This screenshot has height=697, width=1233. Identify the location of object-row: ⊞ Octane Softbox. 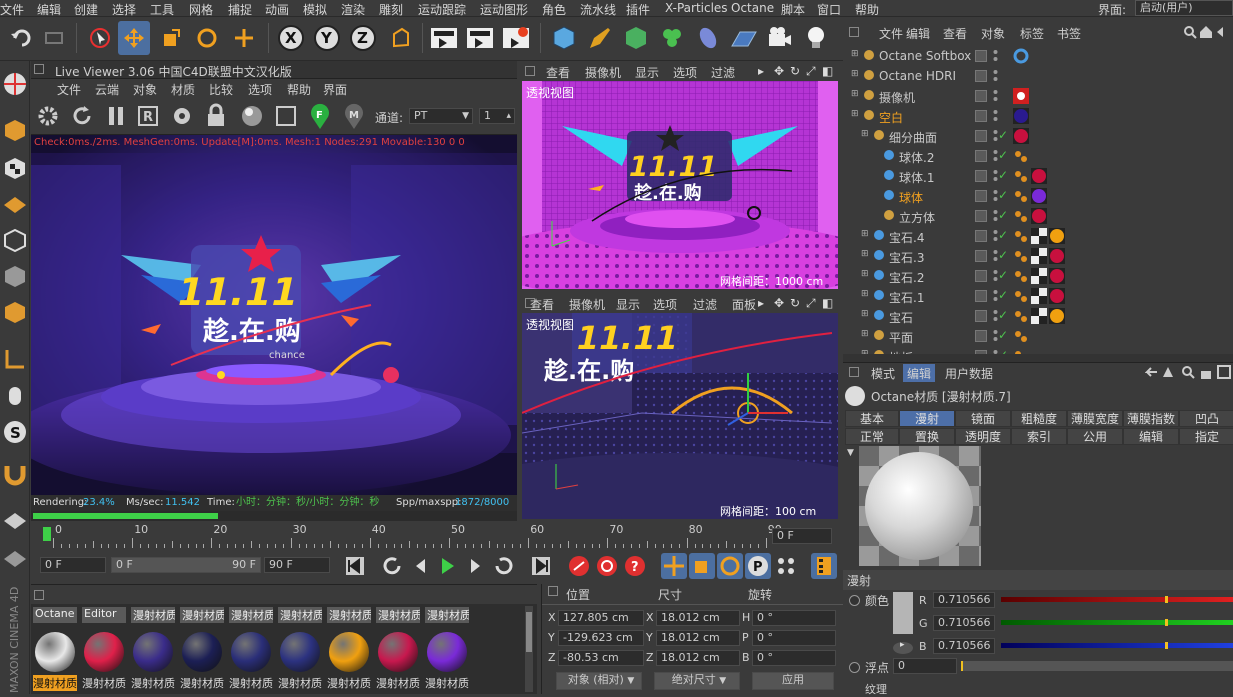
(1038, 56).